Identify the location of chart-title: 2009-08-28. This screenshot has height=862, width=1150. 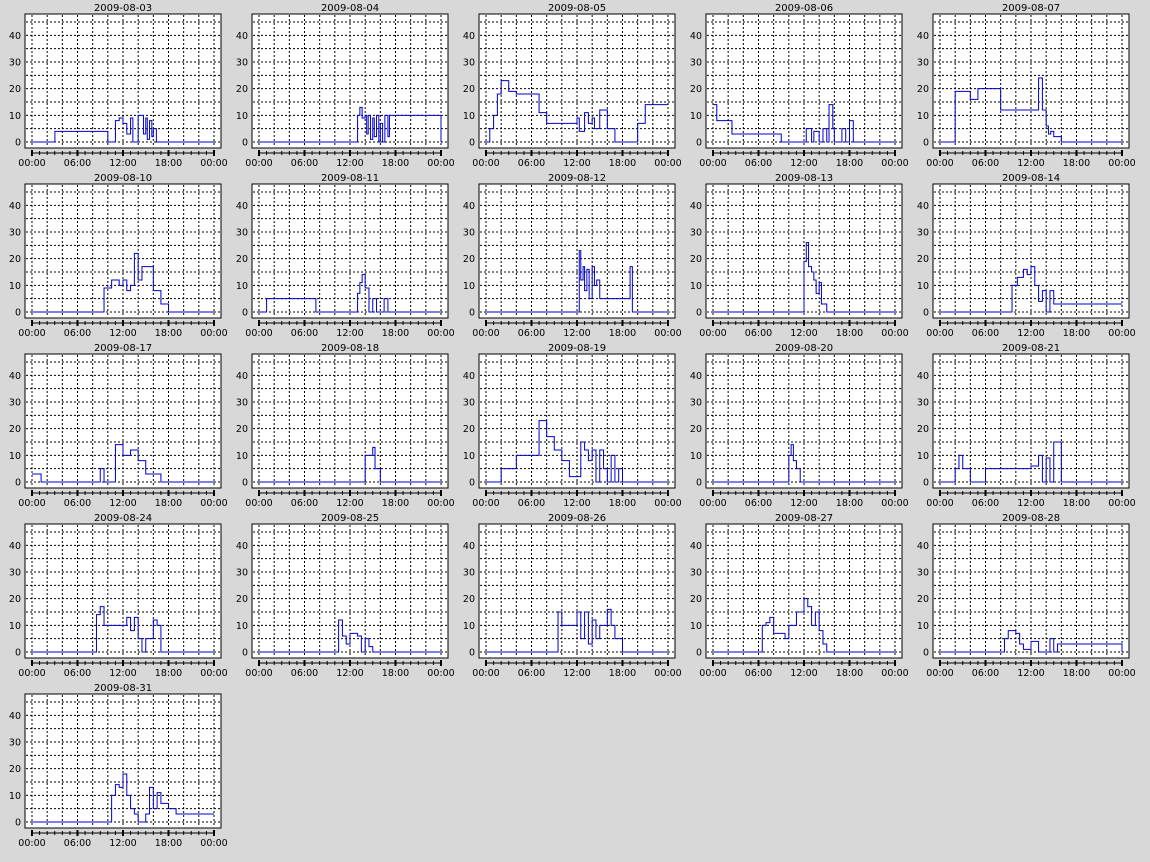
(1031, 518).